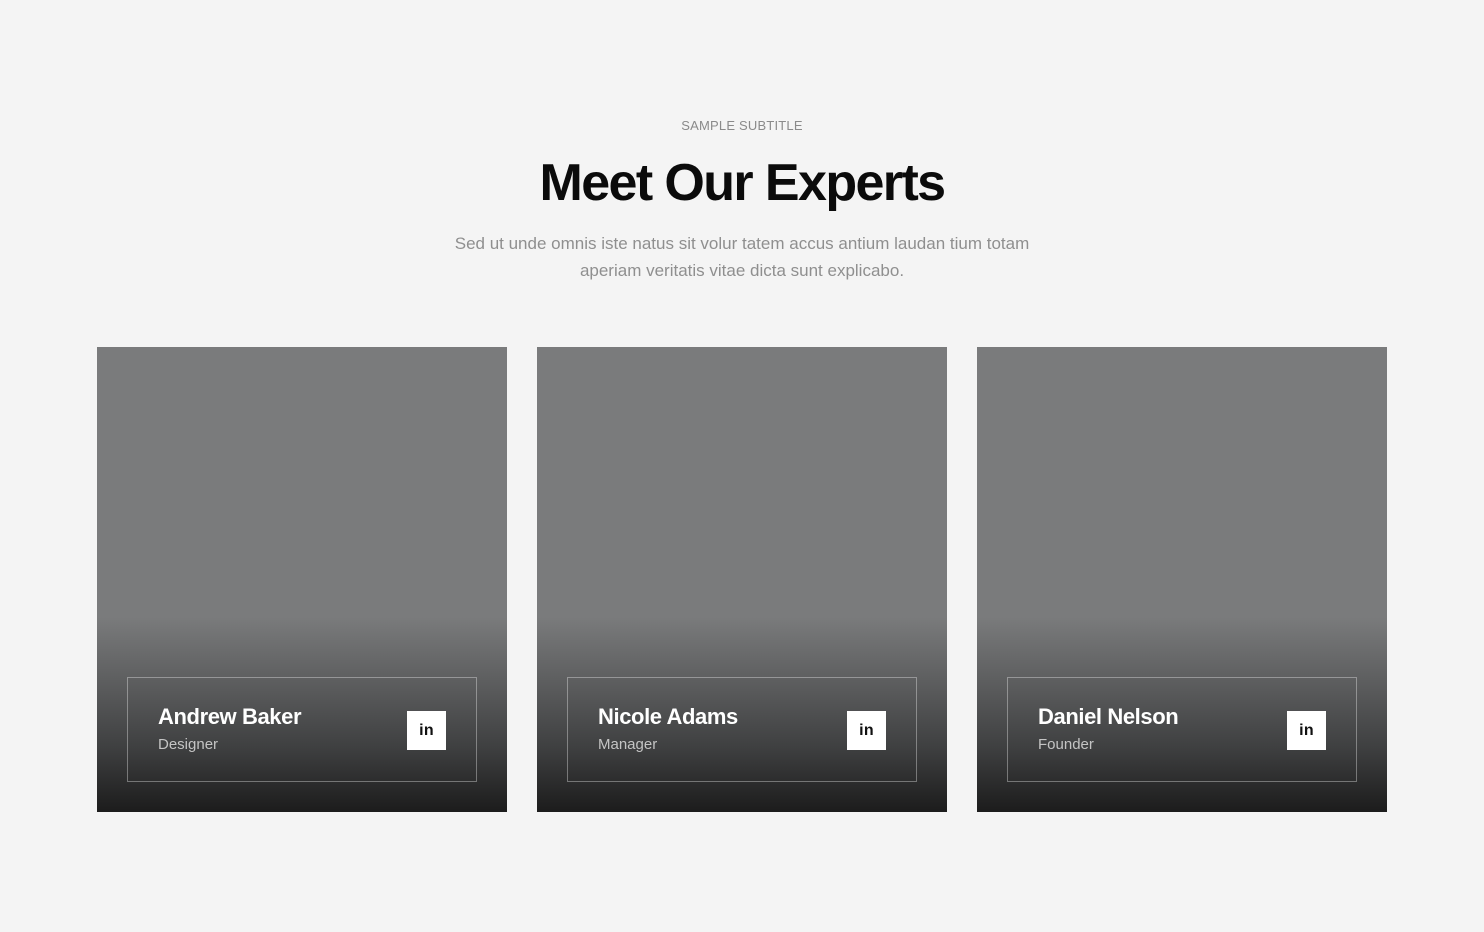 The height and width of the screenshot is (932, 1484). Describe the element at coordinates (742, 729) in the screenshot. I see `team-card-info: Nicole Adams Manager in` at that location.